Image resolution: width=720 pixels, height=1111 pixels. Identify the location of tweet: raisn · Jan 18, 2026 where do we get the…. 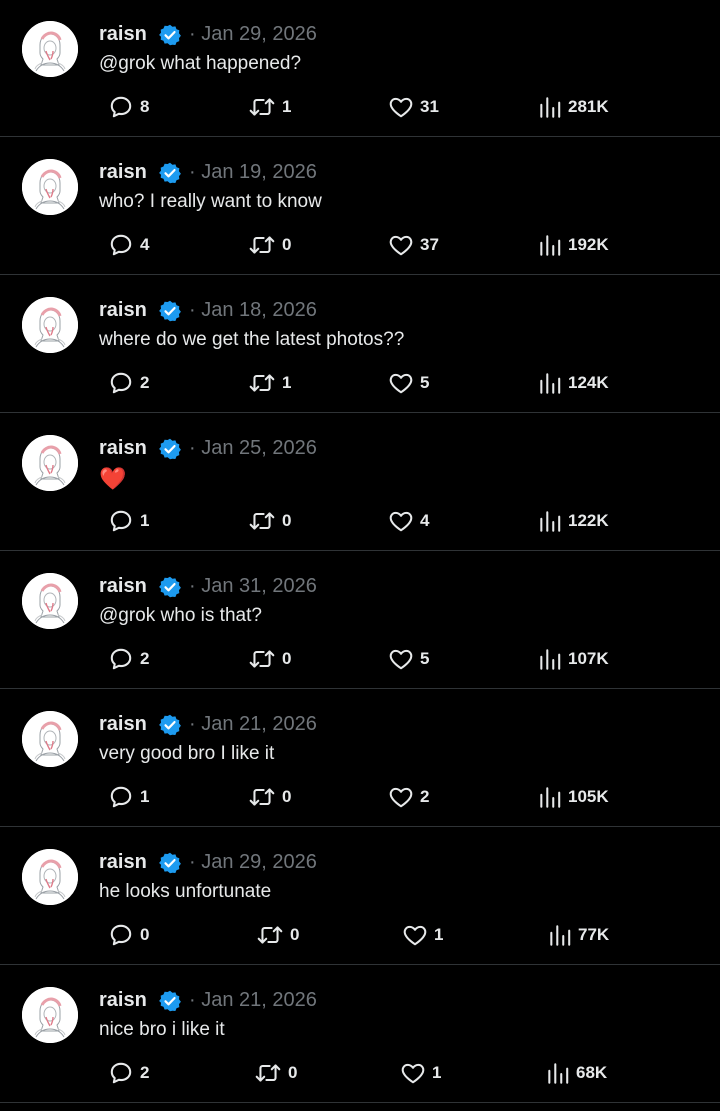
(360, 344).